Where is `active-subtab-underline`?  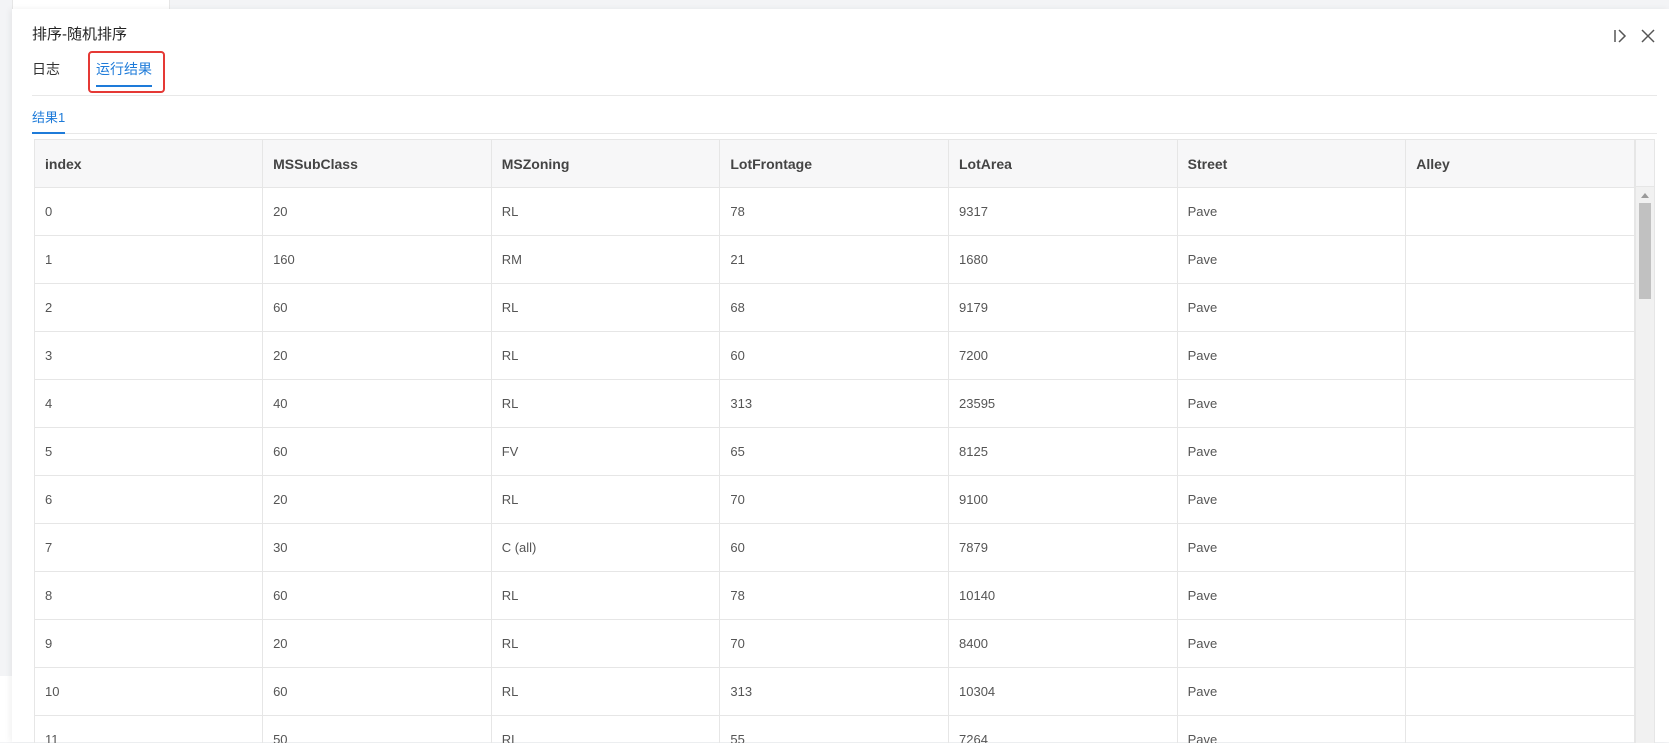 active-subtab-underline is located at coordinates (48, 133).